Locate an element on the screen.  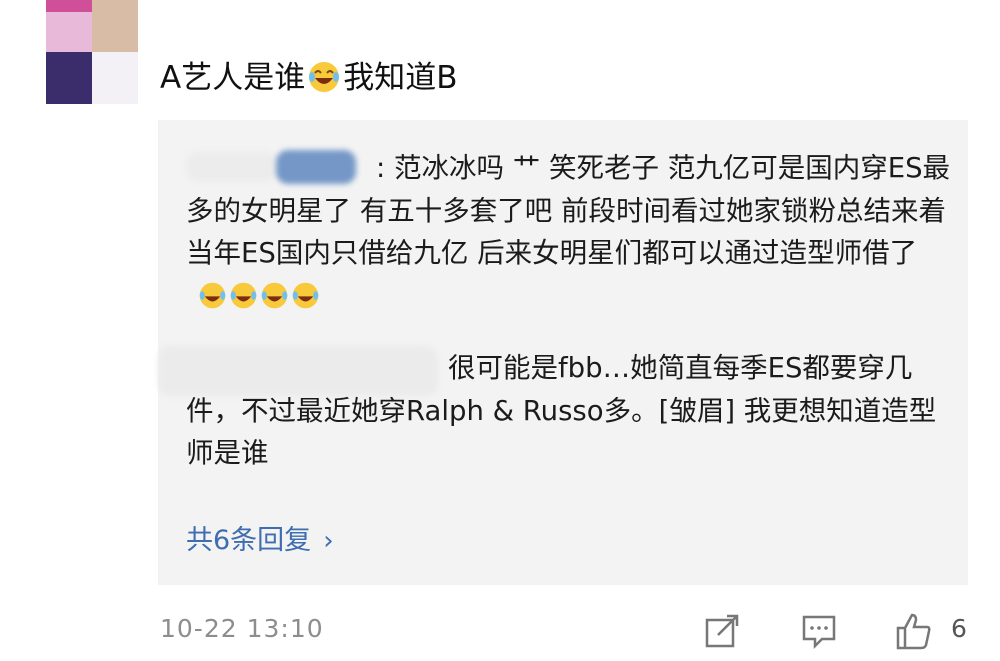
chevron-right-icon: › is located at coordinates (328, 541).